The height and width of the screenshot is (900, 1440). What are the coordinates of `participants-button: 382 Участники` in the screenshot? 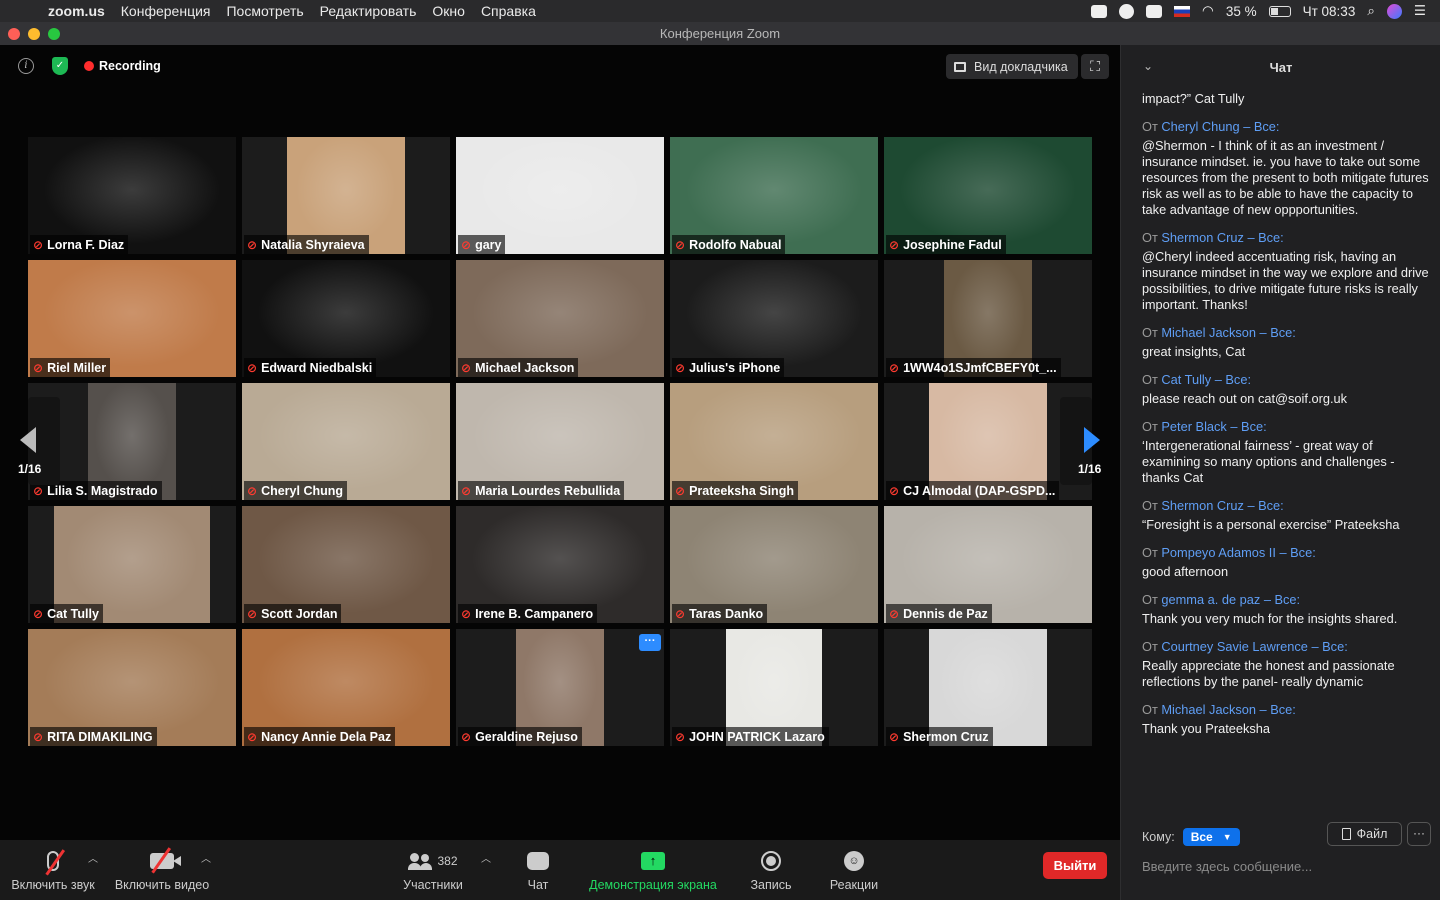 It's located at (433, 870).